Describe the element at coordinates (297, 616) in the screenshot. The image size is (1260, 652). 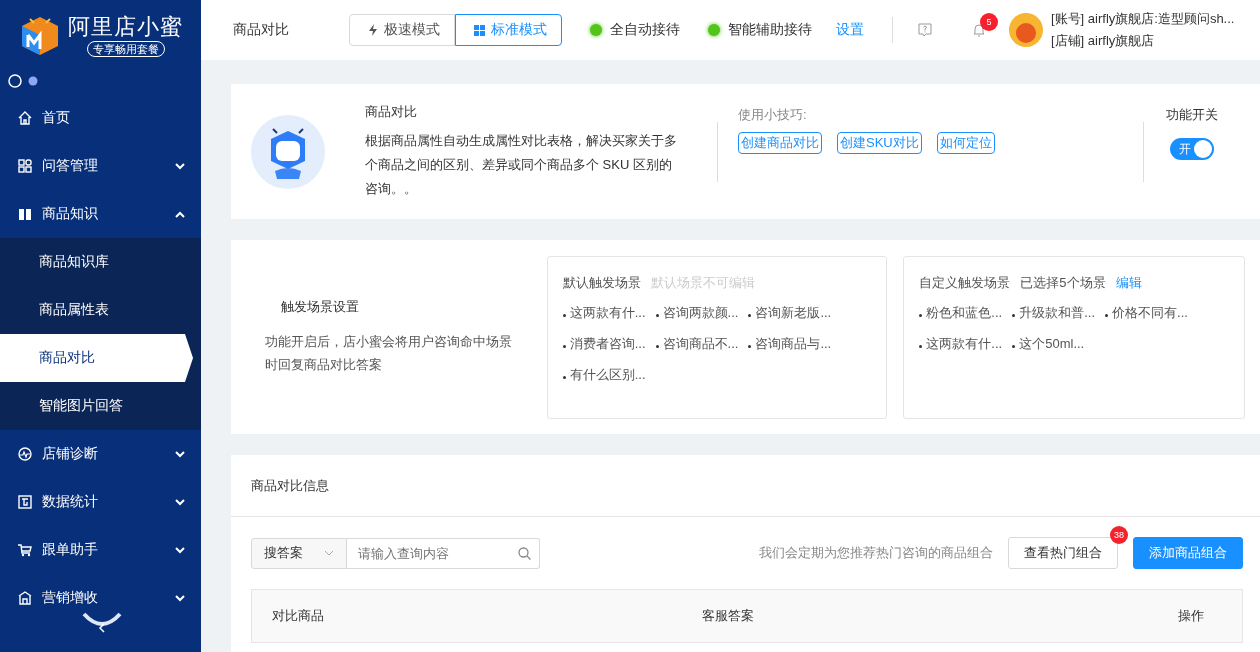
I see `column-header: 对比商品` at that location.